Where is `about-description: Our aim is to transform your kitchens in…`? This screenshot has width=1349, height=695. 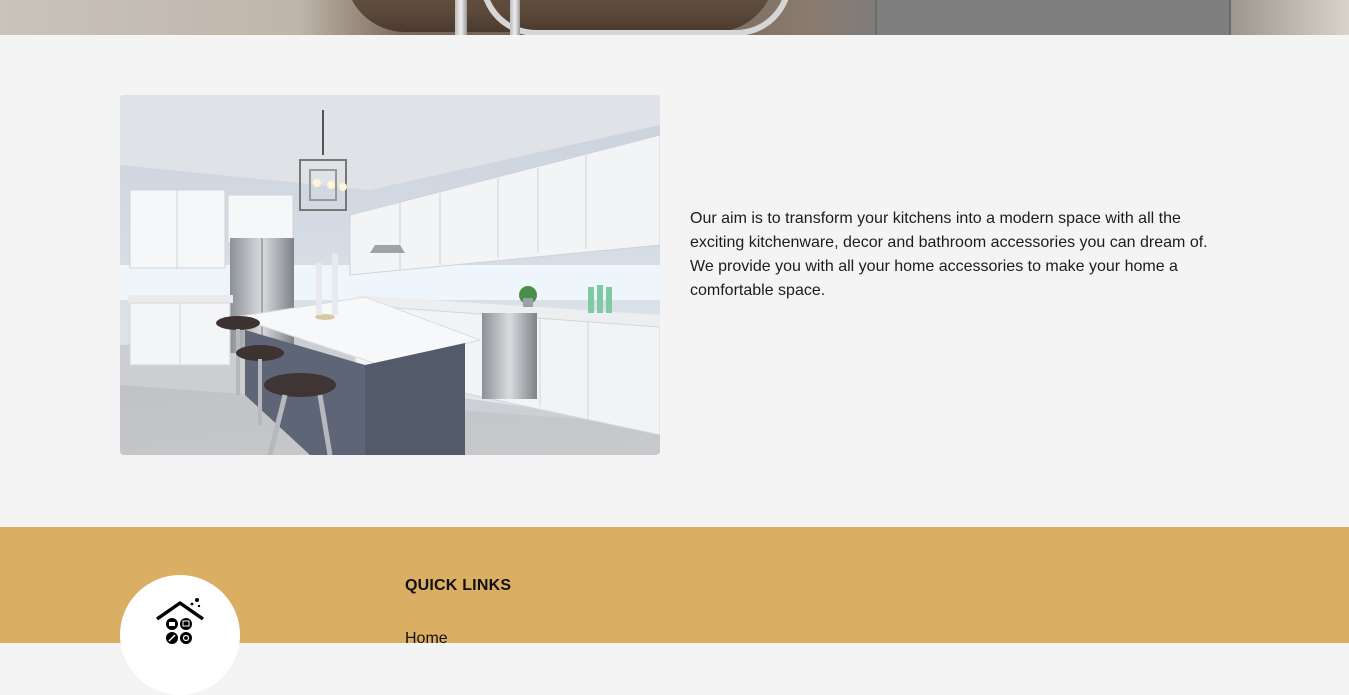
about-description: Our aim is to transform your kitchens in… is located at coordinates (949, 254).